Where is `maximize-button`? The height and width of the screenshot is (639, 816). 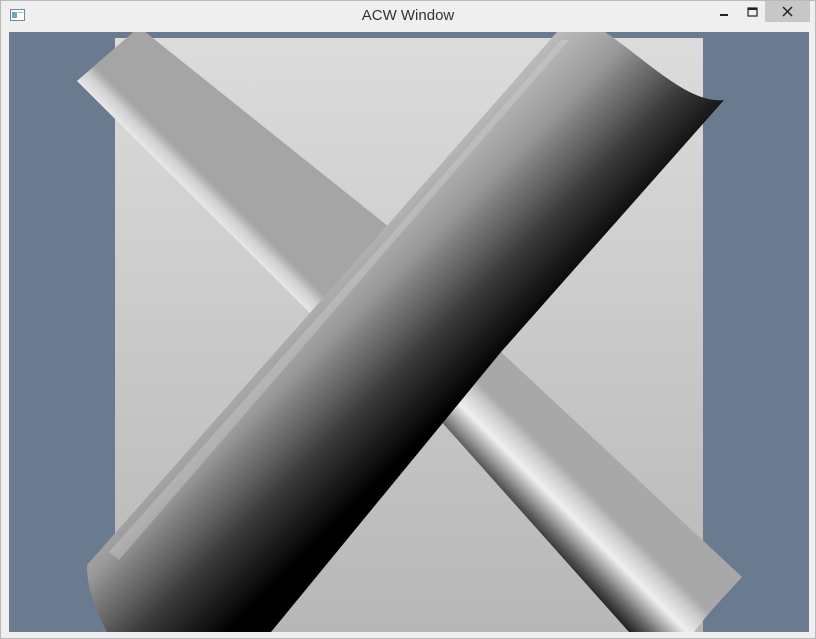 maximize-button is located at coordinates (752, 11).